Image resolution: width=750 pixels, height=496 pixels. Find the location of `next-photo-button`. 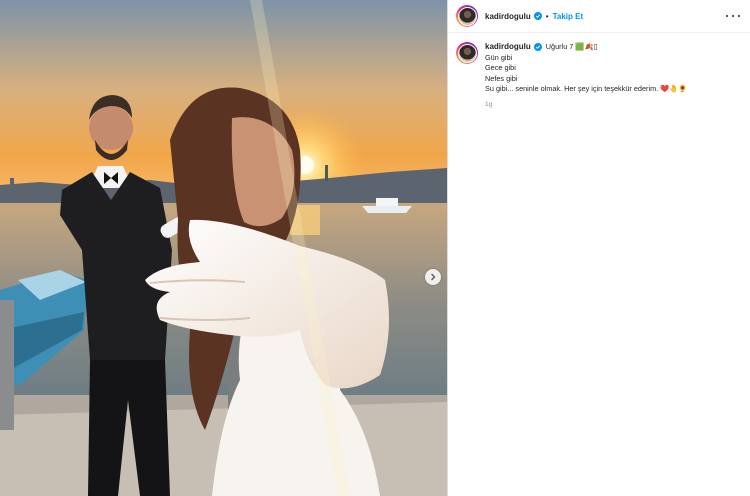

next-photo-button is located at coordinates (433, 277).